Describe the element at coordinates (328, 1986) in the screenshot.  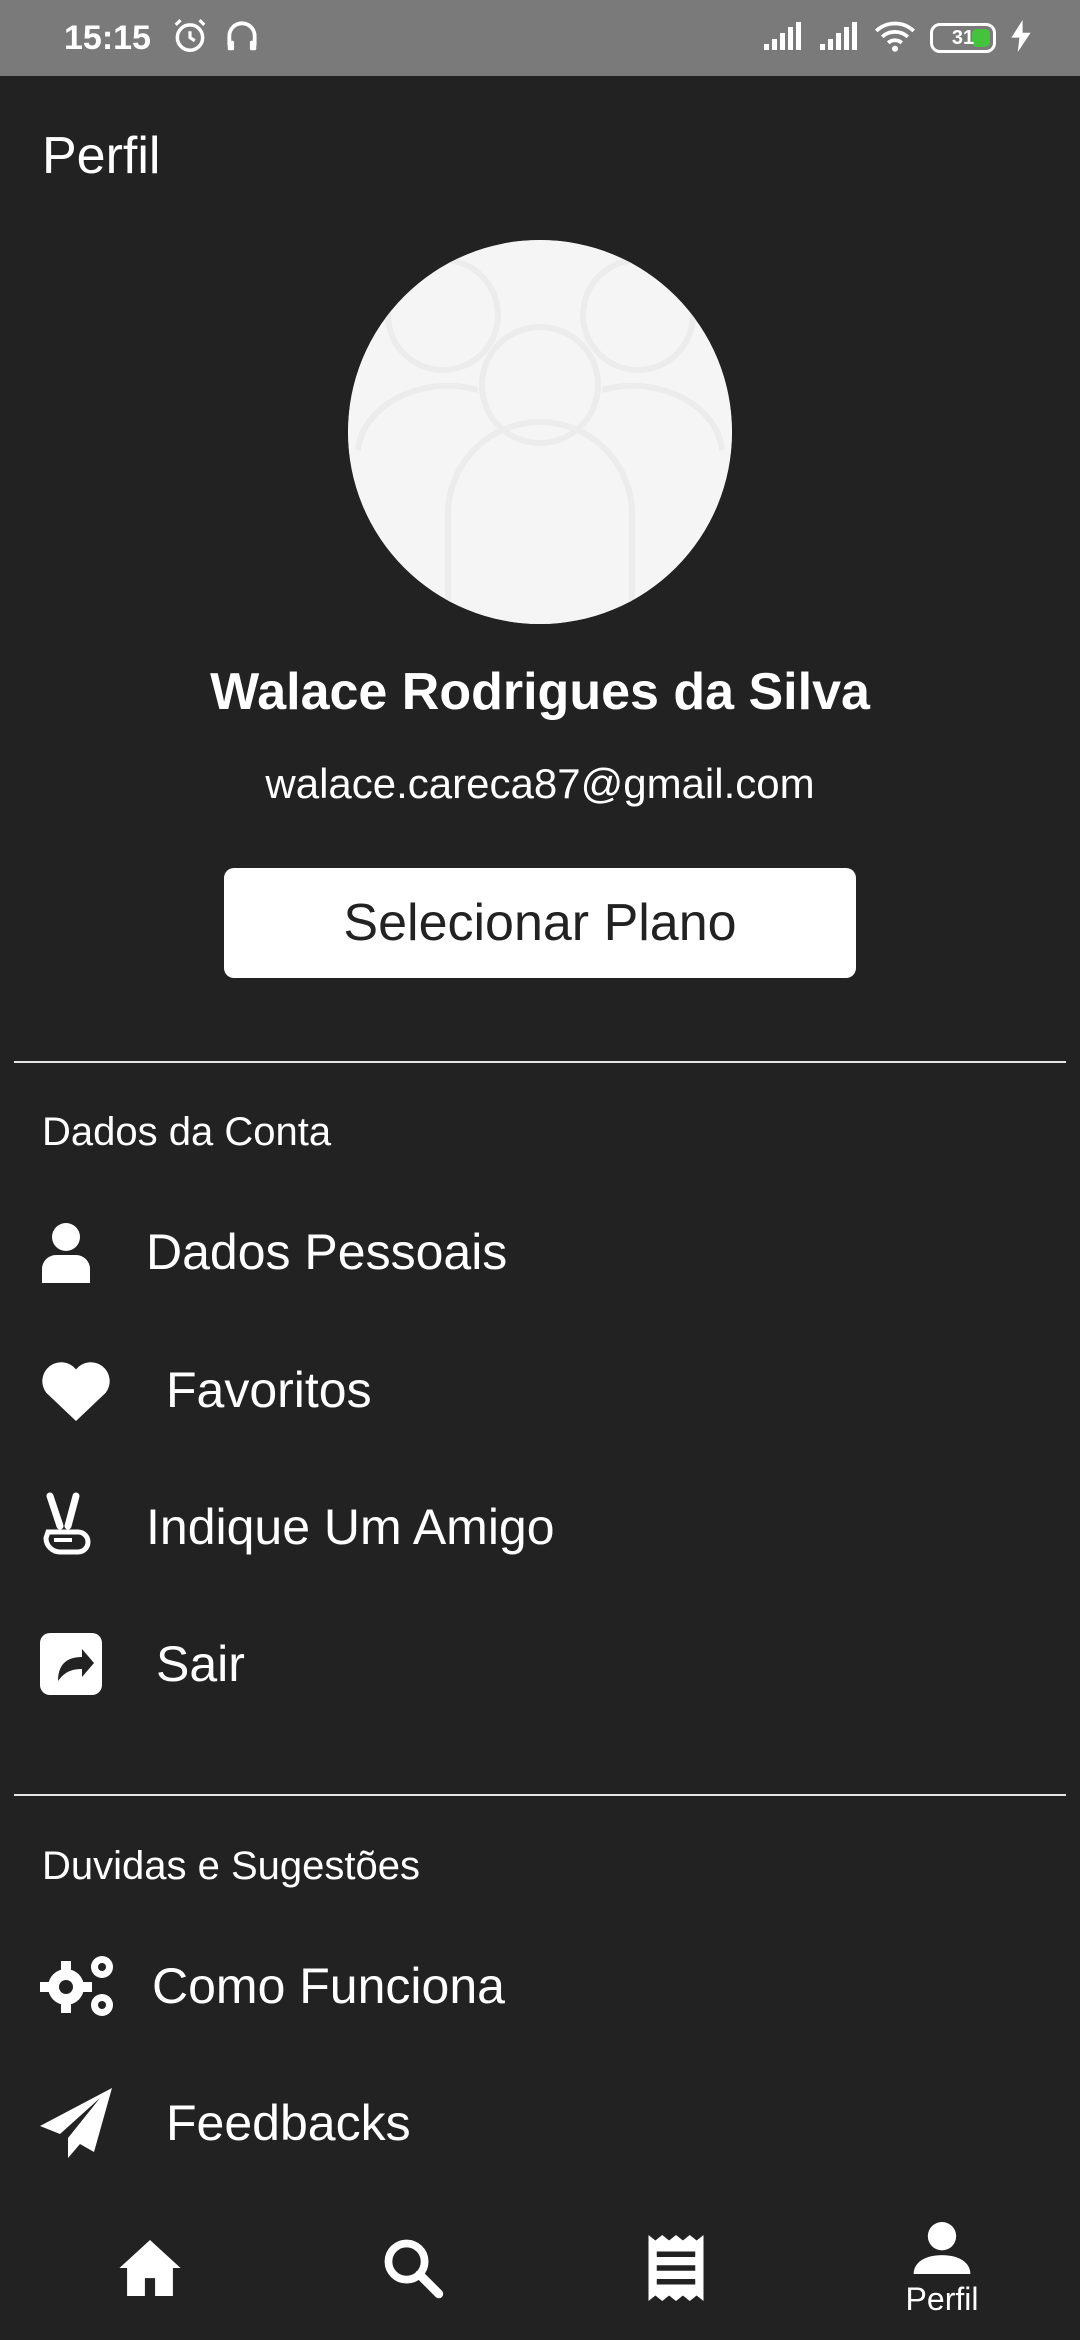
I see `menu-item-label: Como Funciona` at that location.